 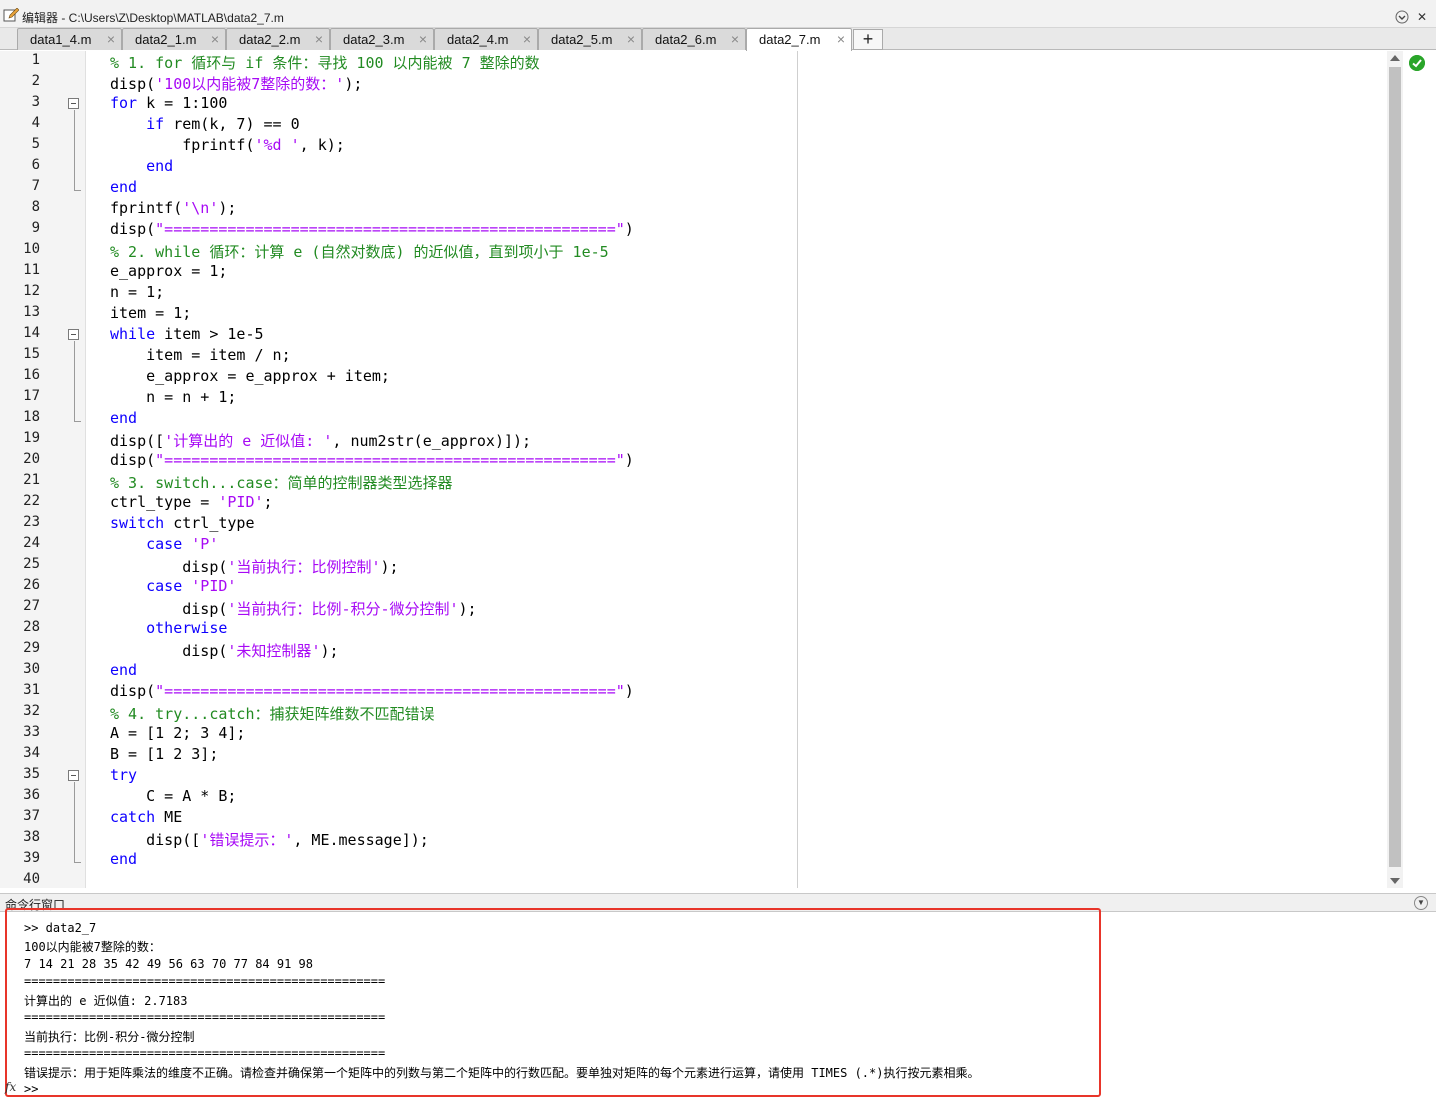 I want to click on tab-data2-3: data2_3.m ×, so click(x=382, y=39).